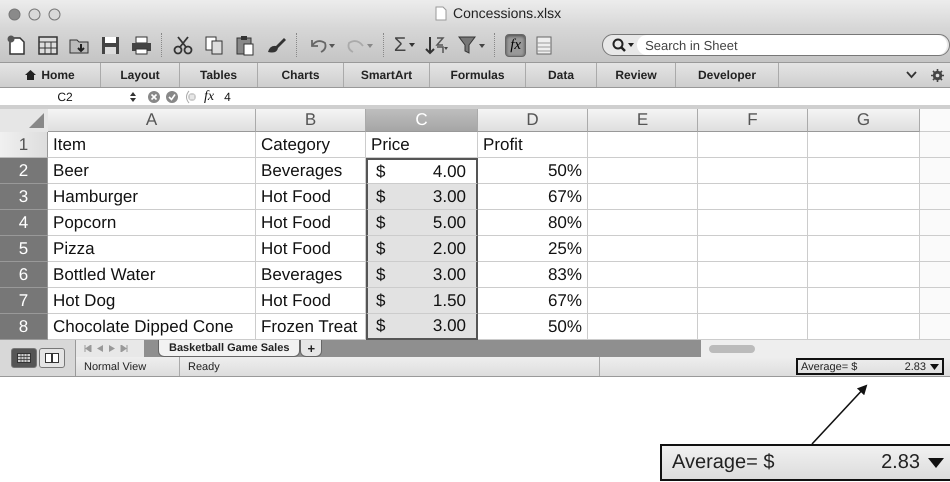 This screenshot has height=482, width=950. Describe the element at coordinates (533, 171) in the screenshot. I see `table-cell: 50%` at that location.